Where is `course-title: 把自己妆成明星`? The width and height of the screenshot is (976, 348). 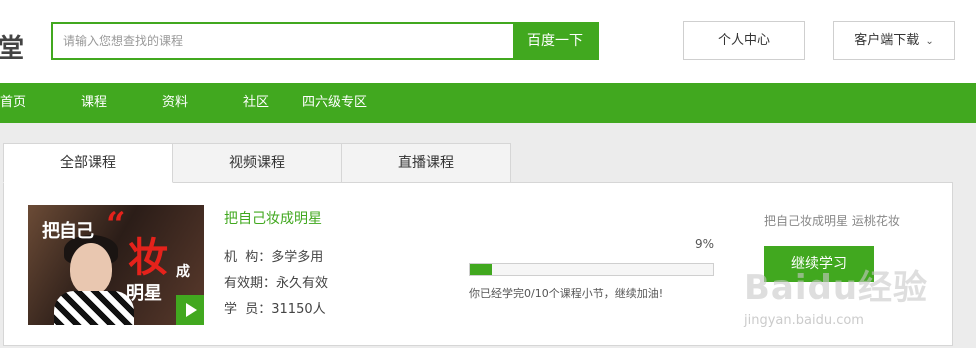
course-title: 把自己妆成明星 is located at coordinates (273, 218).